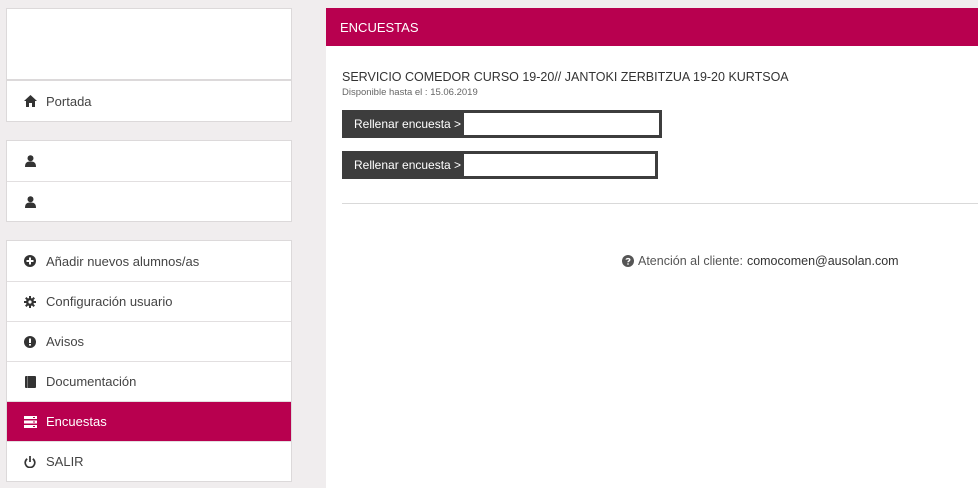 This screenshot has height=488, width=978. What do you see at coordinates (30, 422) in the screenshot?
I see `list-icon` at bounding box center [30, 422].